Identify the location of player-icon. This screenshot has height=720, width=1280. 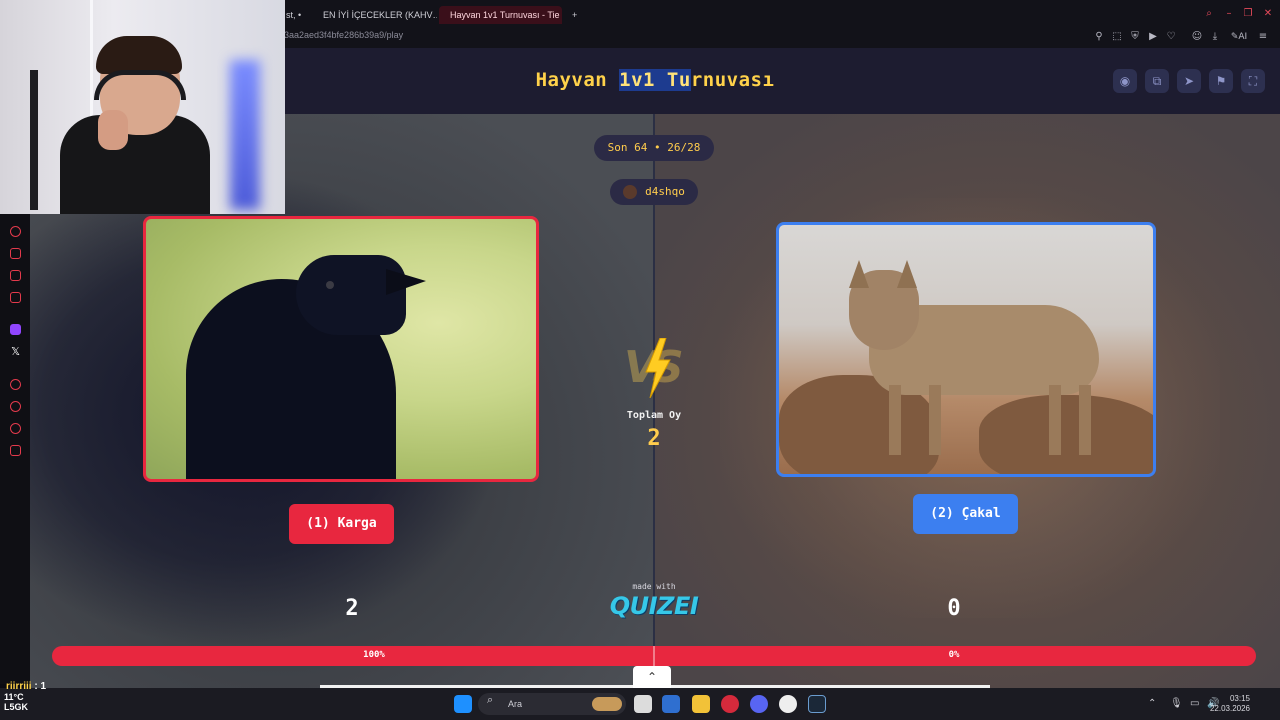
(15, 384).